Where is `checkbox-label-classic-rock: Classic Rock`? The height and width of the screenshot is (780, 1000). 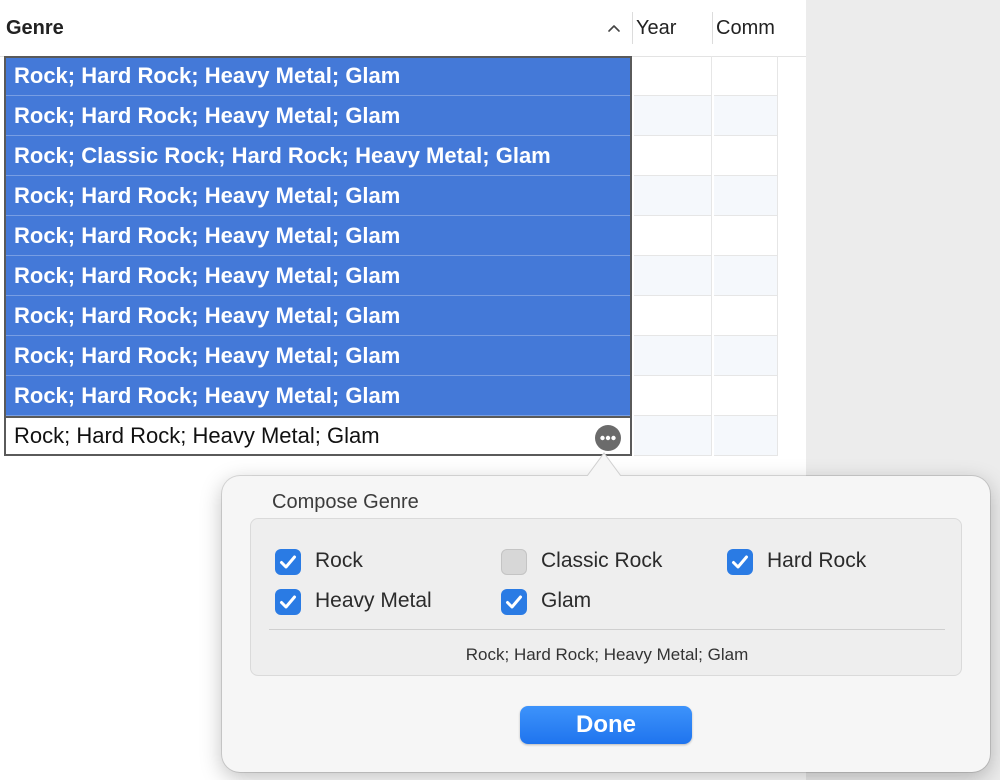 checkbox-label-classic-rock: Classic Rock is located at coordinates (601, 561).